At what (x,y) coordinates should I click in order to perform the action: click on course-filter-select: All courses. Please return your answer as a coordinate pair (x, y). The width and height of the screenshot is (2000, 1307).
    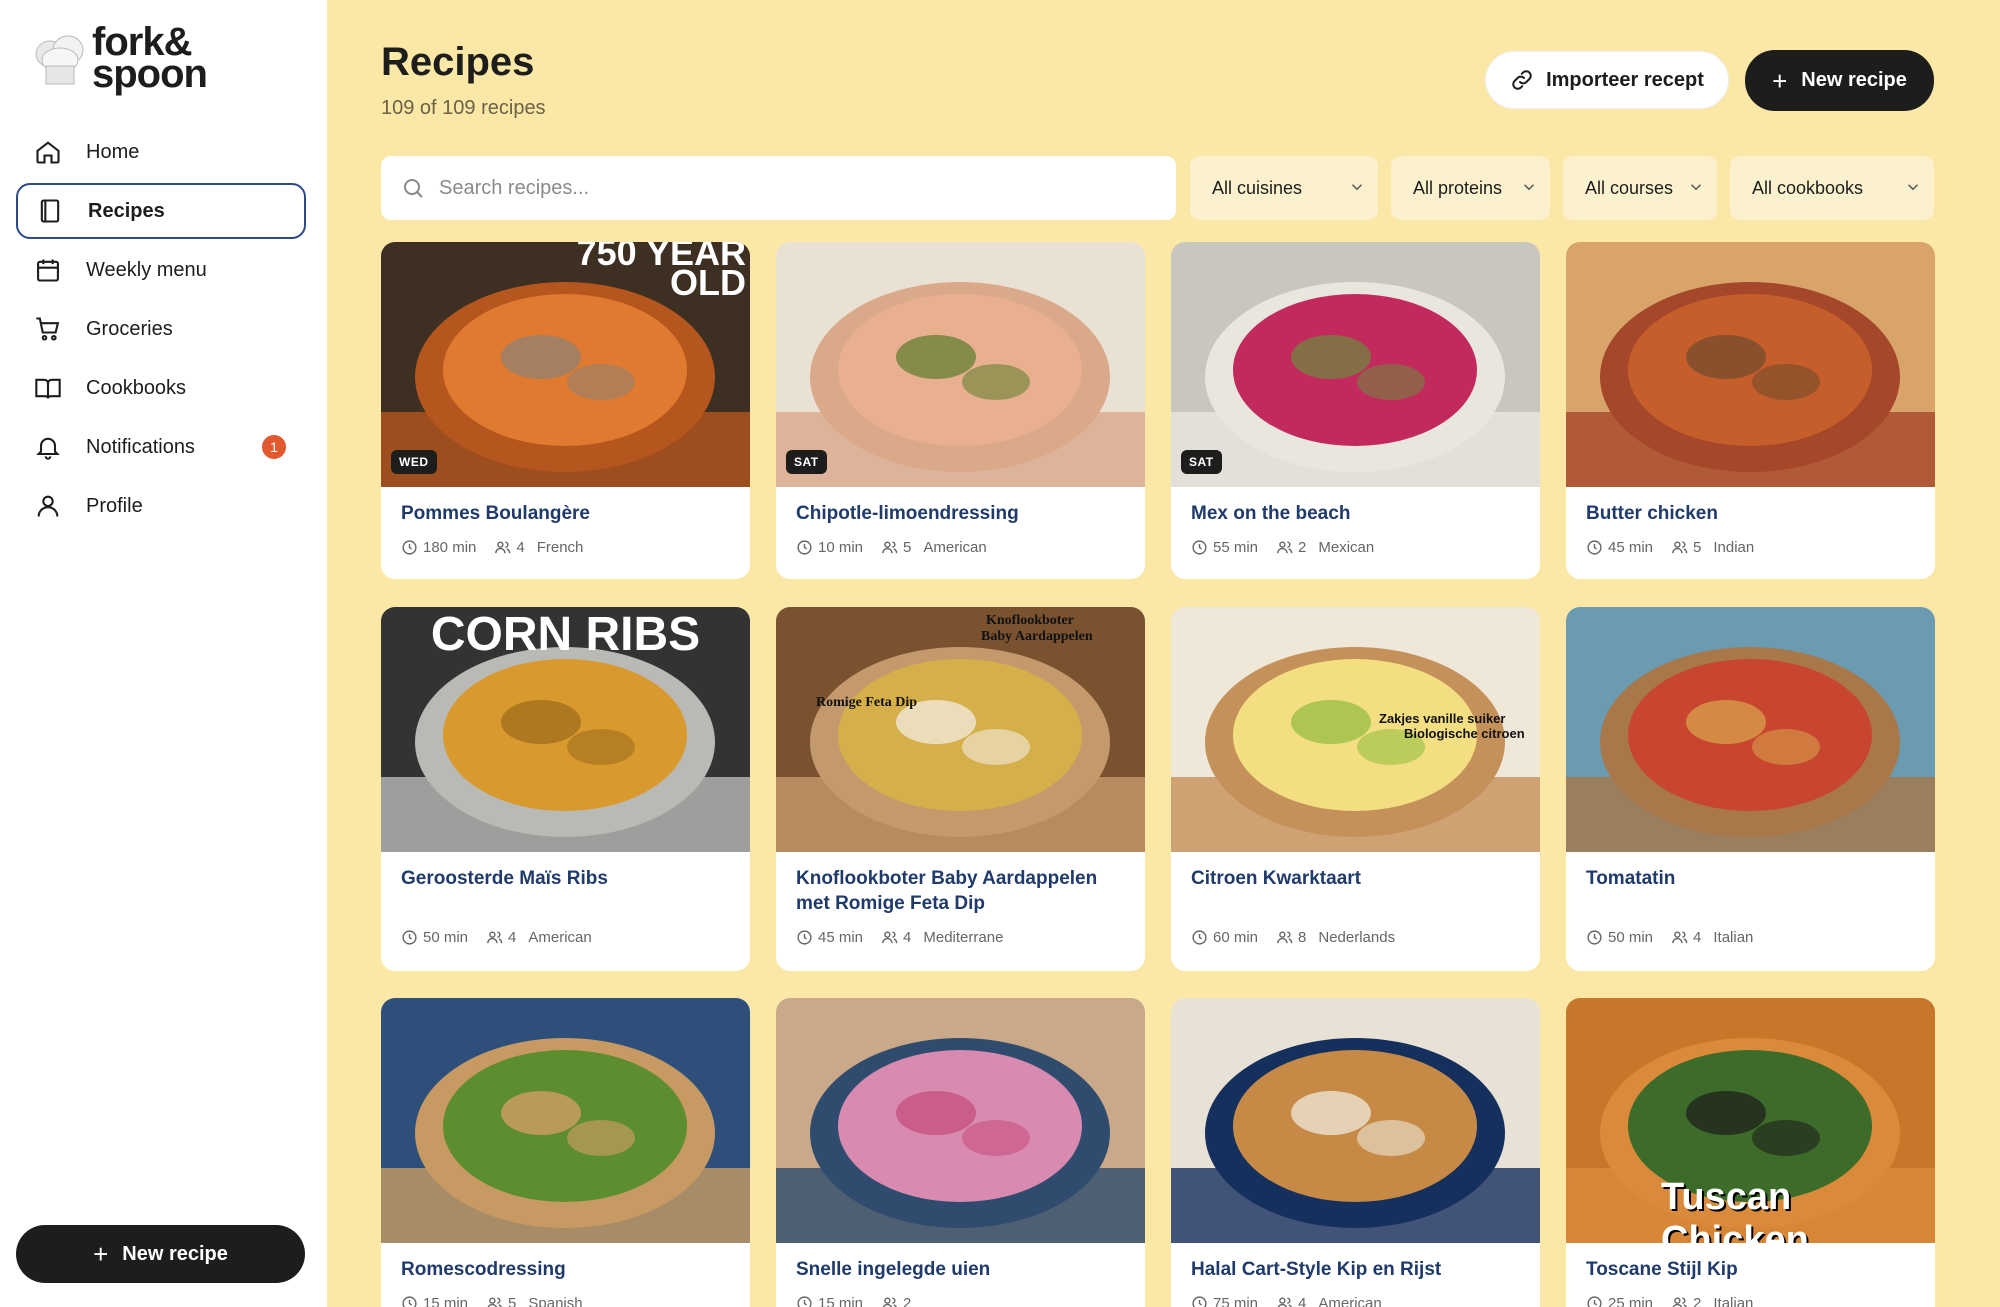
    Looking at the image, I should click on (1640, 188).